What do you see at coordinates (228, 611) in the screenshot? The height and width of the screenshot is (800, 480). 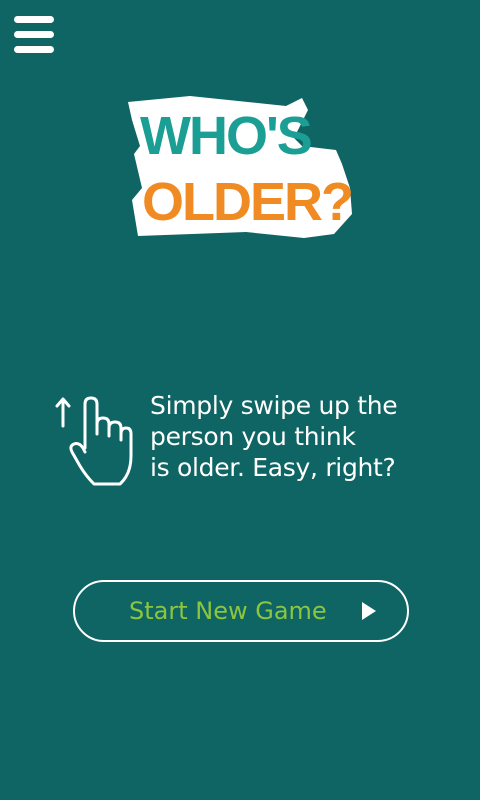 I see `start-new-game-label: Start New Game` at bounding box center [228, 611].